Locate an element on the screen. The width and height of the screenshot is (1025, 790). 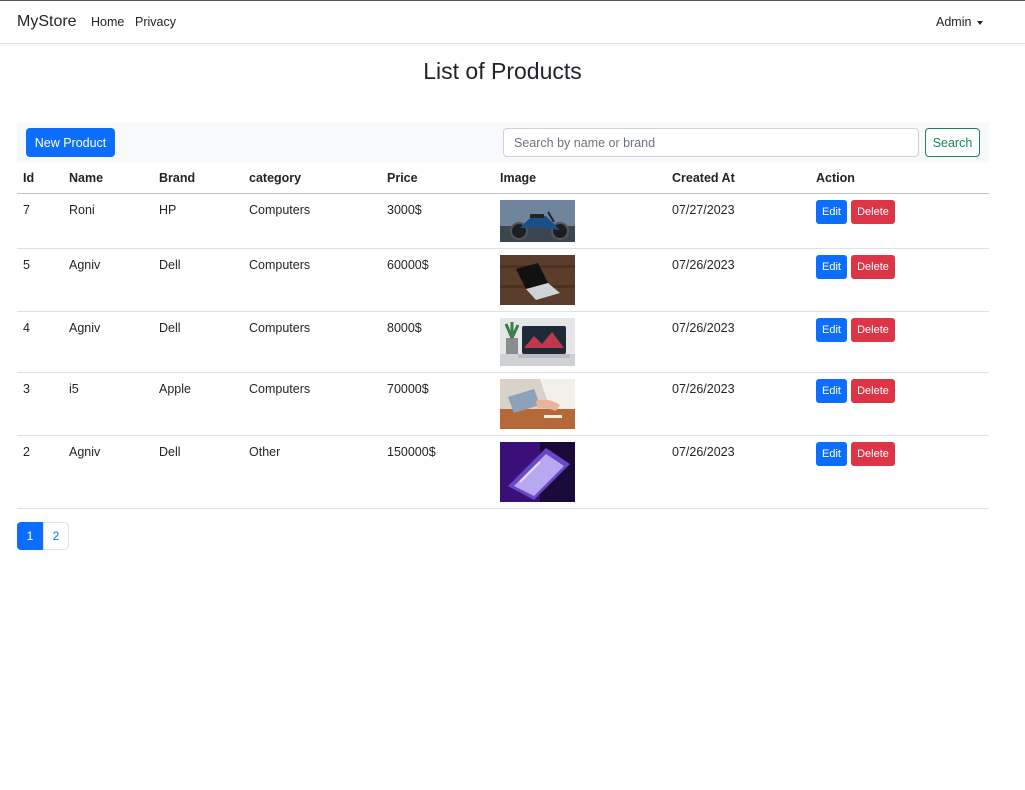
cell-brand: HP is located at coordinates (168, 210).